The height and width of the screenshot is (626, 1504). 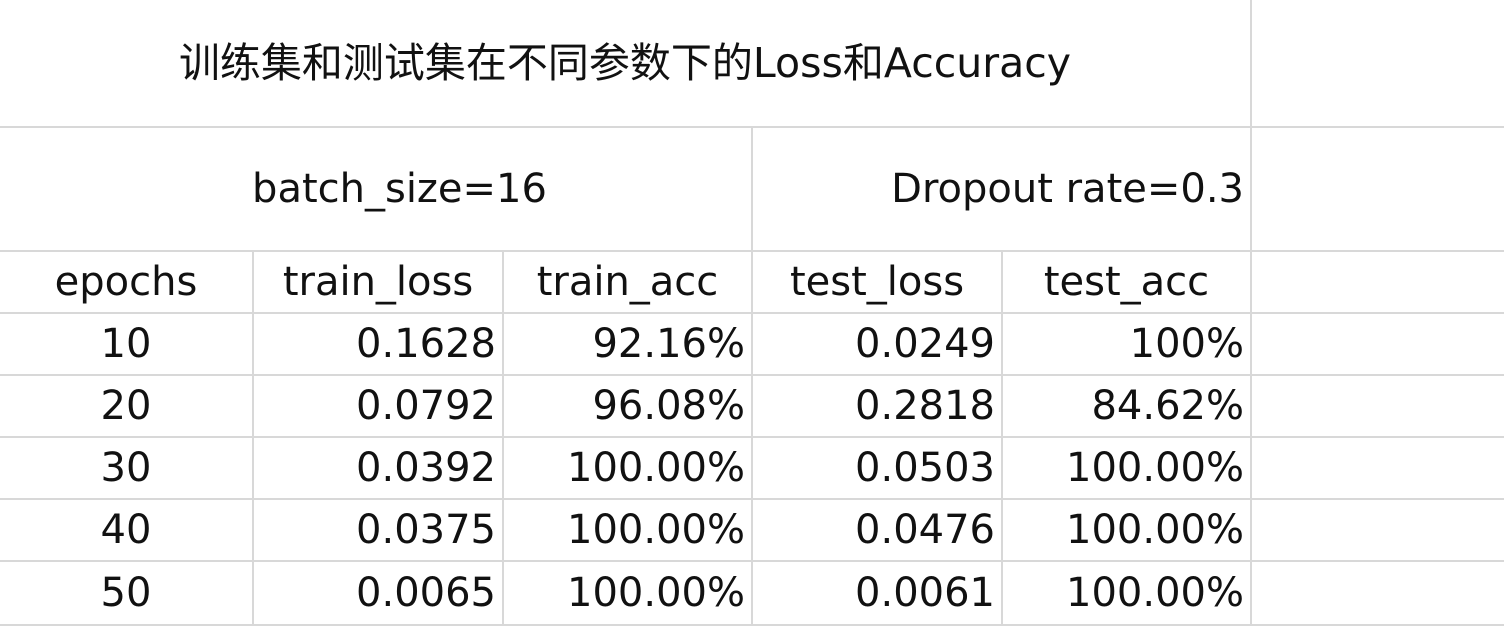 What do you see at coordinates (379, 345) in the screenshot?
I see `table-cell: 0.1628` at bounding box center [379, 345].